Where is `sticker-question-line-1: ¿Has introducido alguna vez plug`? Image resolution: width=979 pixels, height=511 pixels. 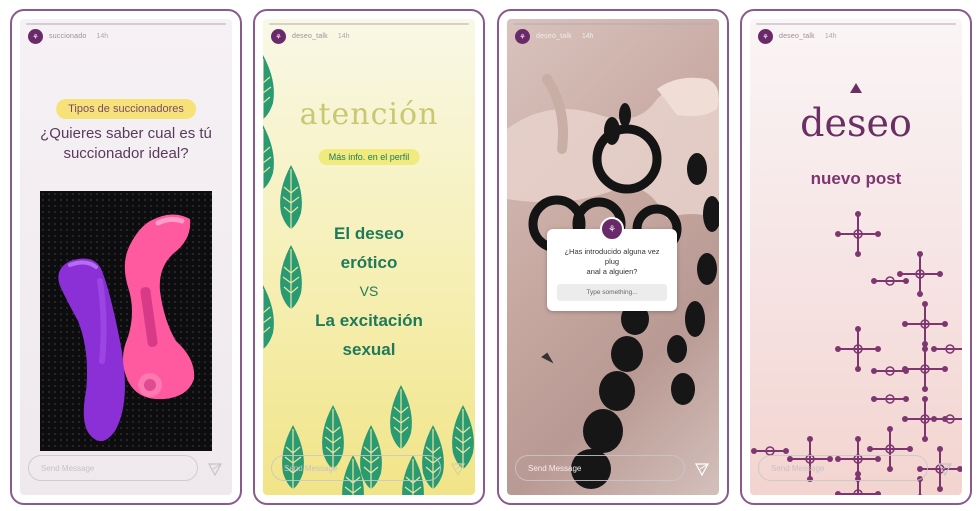 sticker-question-line-1: ¿Has introducido alguna vez plug is located at coordinates (612, 256).